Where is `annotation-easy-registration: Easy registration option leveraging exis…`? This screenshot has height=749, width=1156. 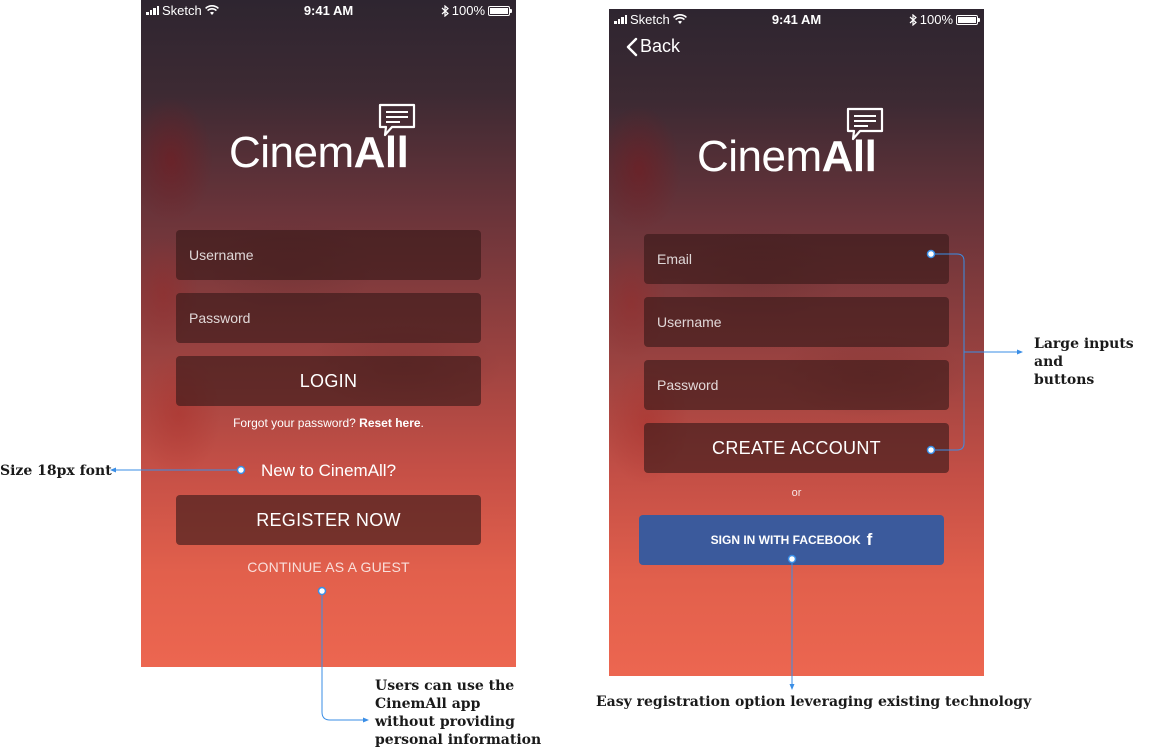 annotation-easy-registration: Easy registration option leveraging exis… is located at coordinates (814, 702).